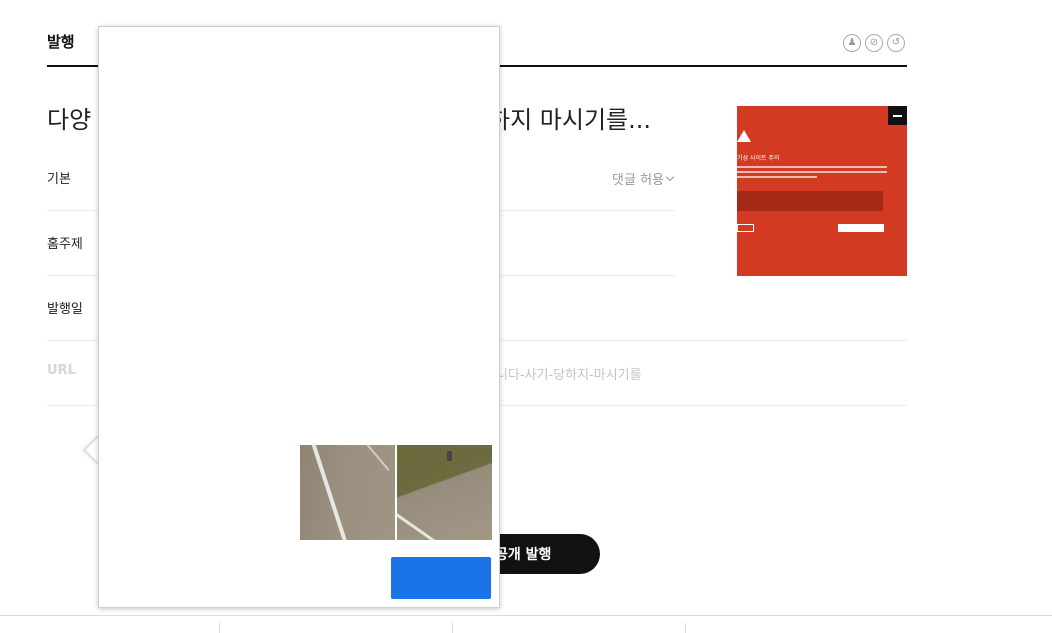 The height and width of the screenshot is (633, 1052). Describe the element at coordinates (69, 120) in the screenshot. I see `post-title-start: 다양` at that location.